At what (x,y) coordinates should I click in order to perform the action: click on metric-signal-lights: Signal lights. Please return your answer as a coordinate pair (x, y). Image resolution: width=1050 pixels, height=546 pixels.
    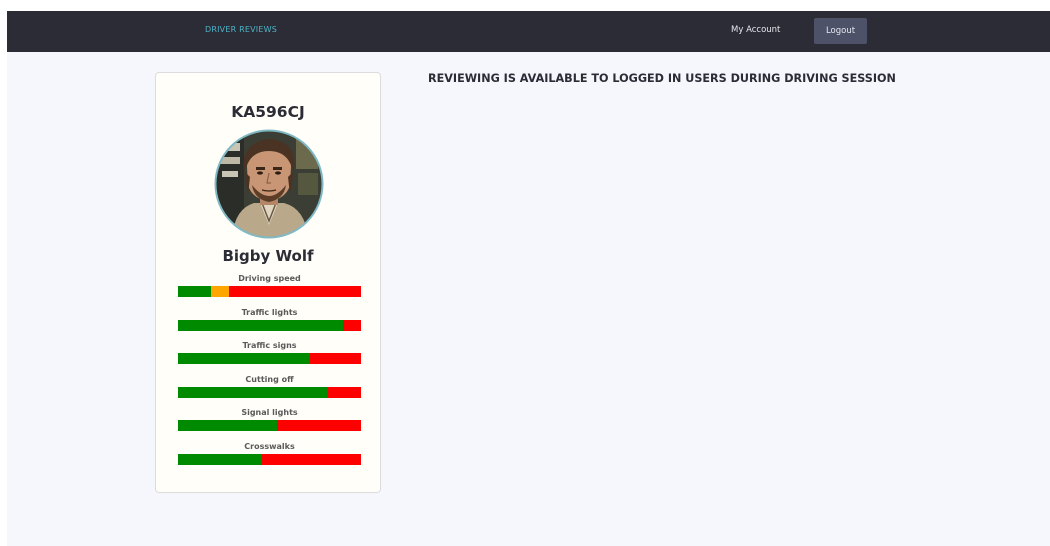
    Looking at the image, I should click on (269, 419).